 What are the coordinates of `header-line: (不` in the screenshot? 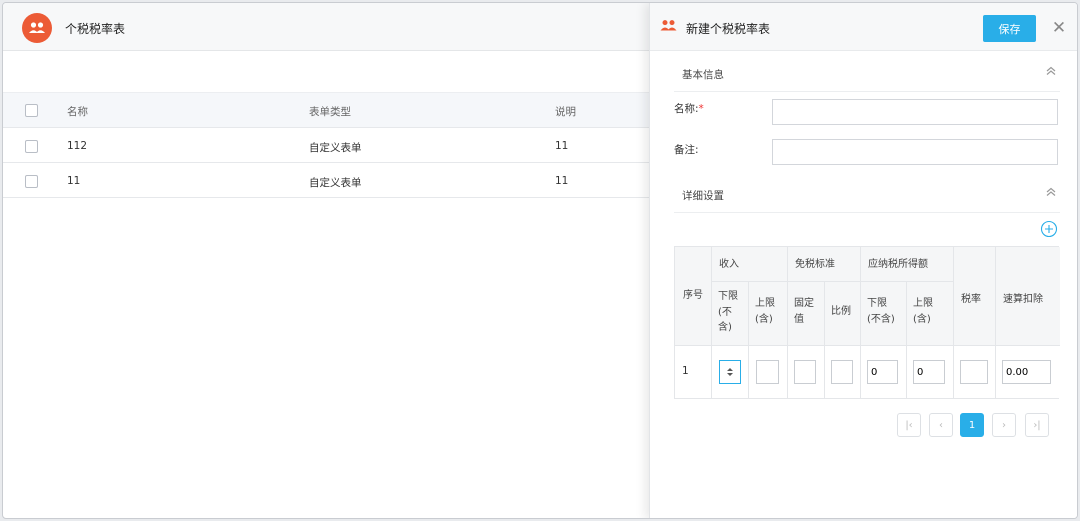 It's located at (725, 312).